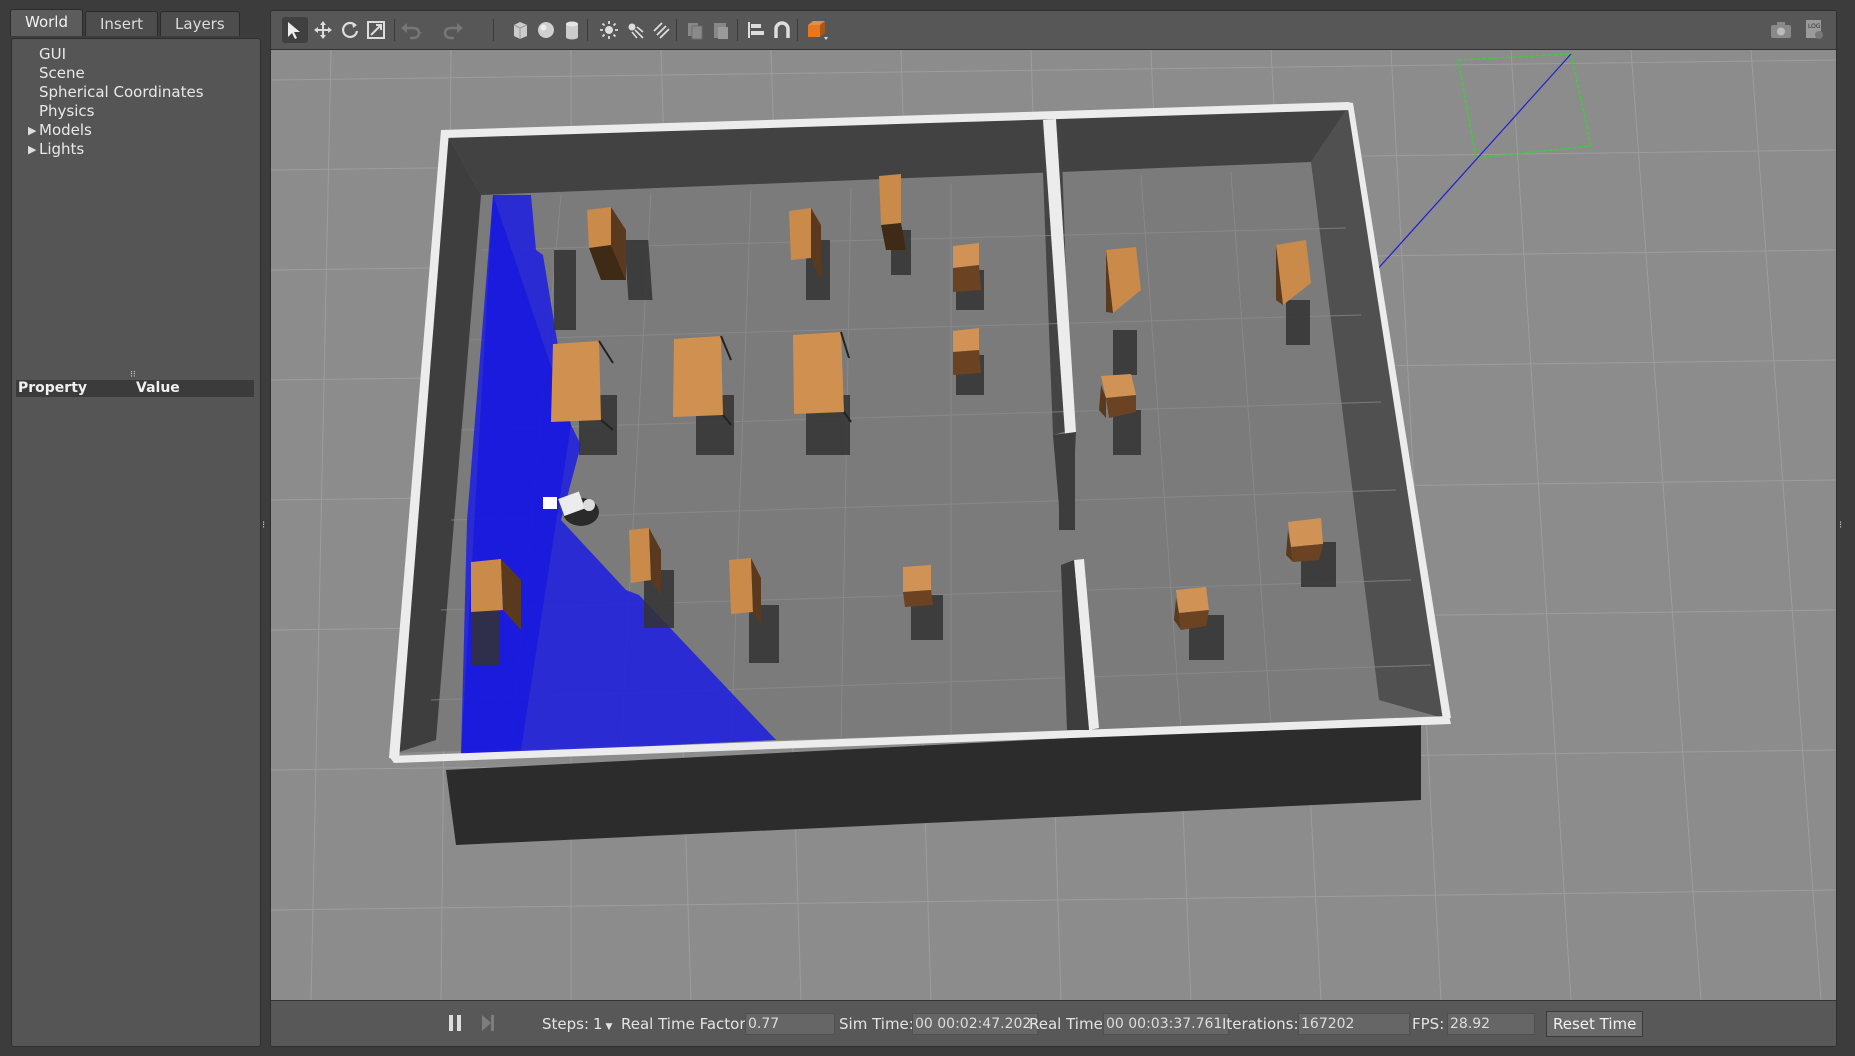 The image size is (1855, 1056). I want to click on property-column-header: Property, so click(53, 388).